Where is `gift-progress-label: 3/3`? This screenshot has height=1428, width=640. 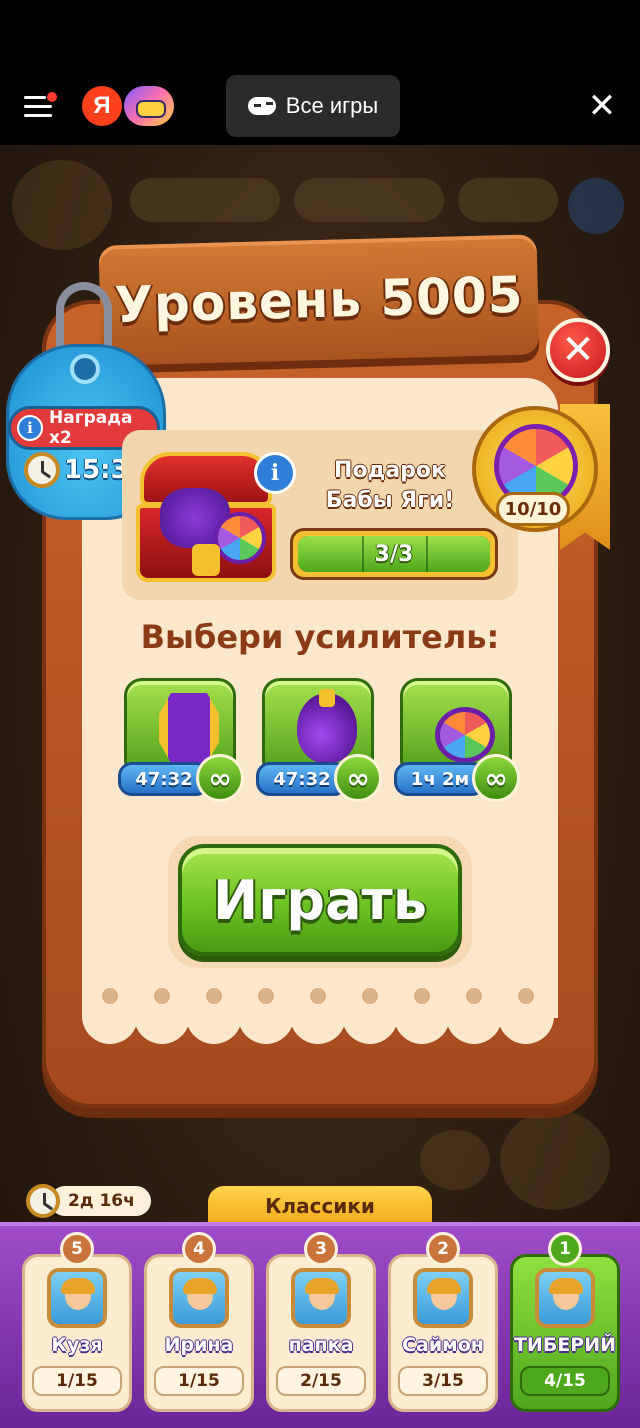
gift-progress-label: 3/3 is located at coordinates (394, 554).